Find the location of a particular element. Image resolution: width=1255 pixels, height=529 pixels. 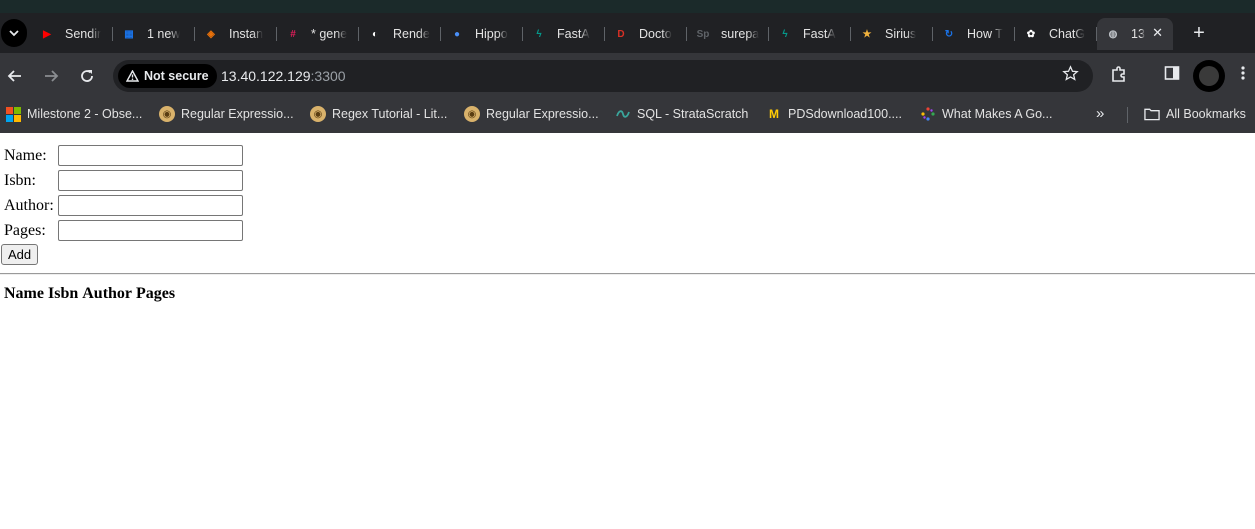

bookmarks-divider is located at coordinates (1127, 115).